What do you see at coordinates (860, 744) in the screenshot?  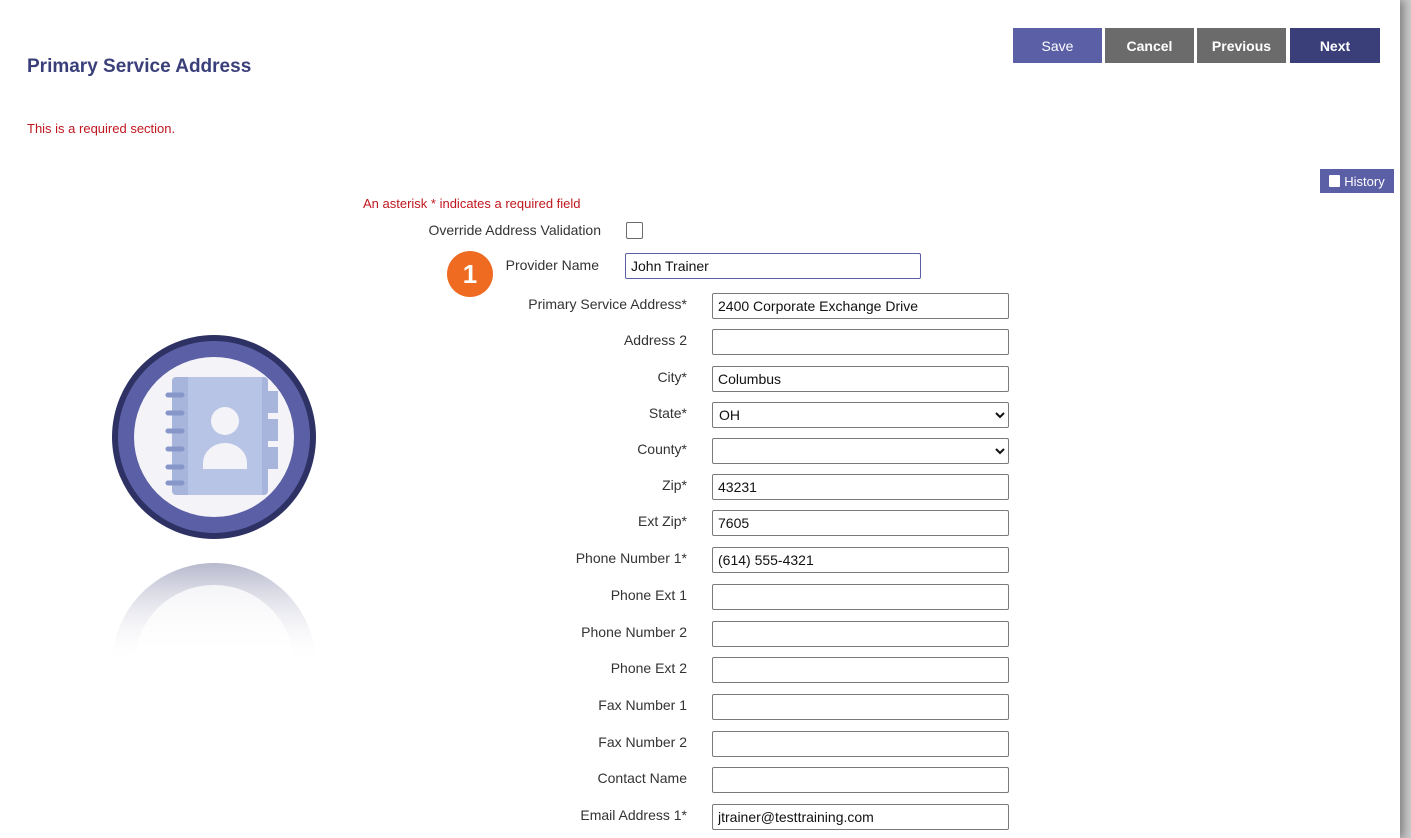 I see `fax-number-2-input` at bounding box center [860, 744].